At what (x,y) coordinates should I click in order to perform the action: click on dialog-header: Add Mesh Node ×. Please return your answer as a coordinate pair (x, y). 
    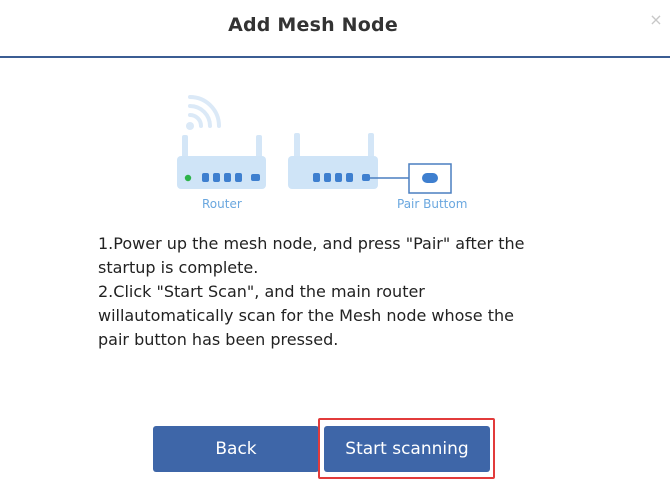
    Looking at the image, I should click on (335, 29).